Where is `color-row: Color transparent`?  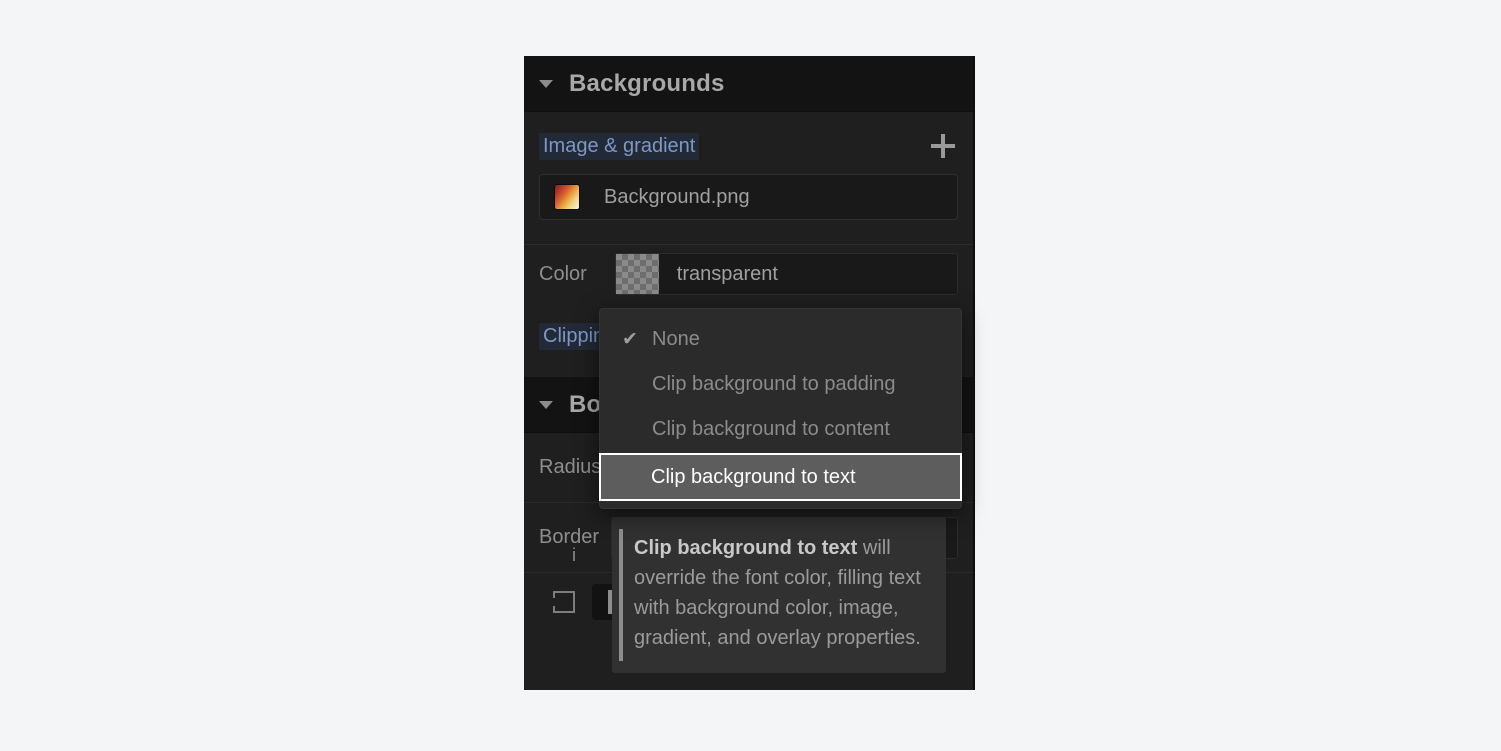 color-row: Color transparent is located at coordinates (748, 274).